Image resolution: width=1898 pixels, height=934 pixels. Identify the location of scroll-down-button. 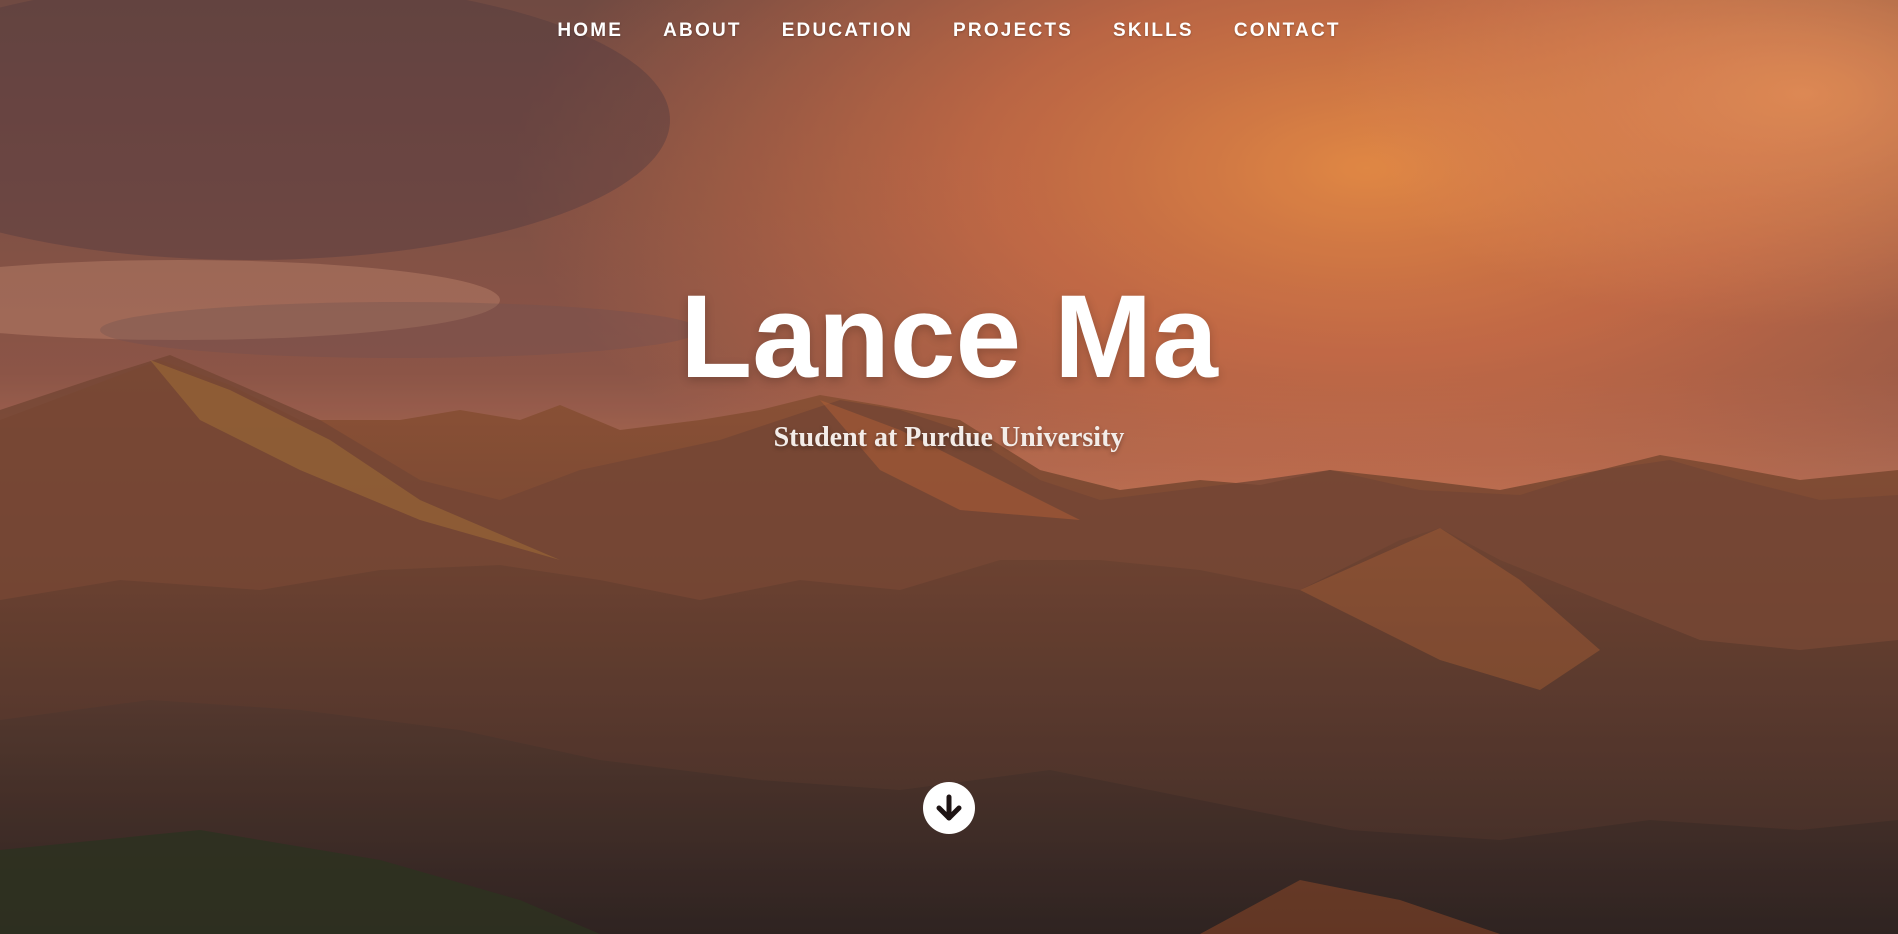
(949, 808).